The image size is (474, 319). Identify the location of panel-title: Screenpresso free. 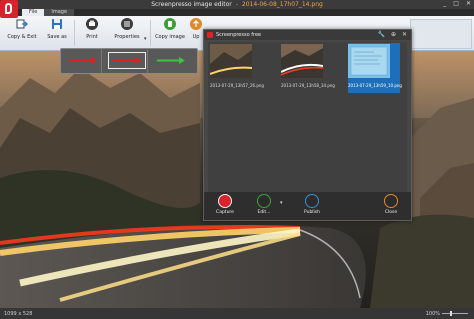
(239, 35).